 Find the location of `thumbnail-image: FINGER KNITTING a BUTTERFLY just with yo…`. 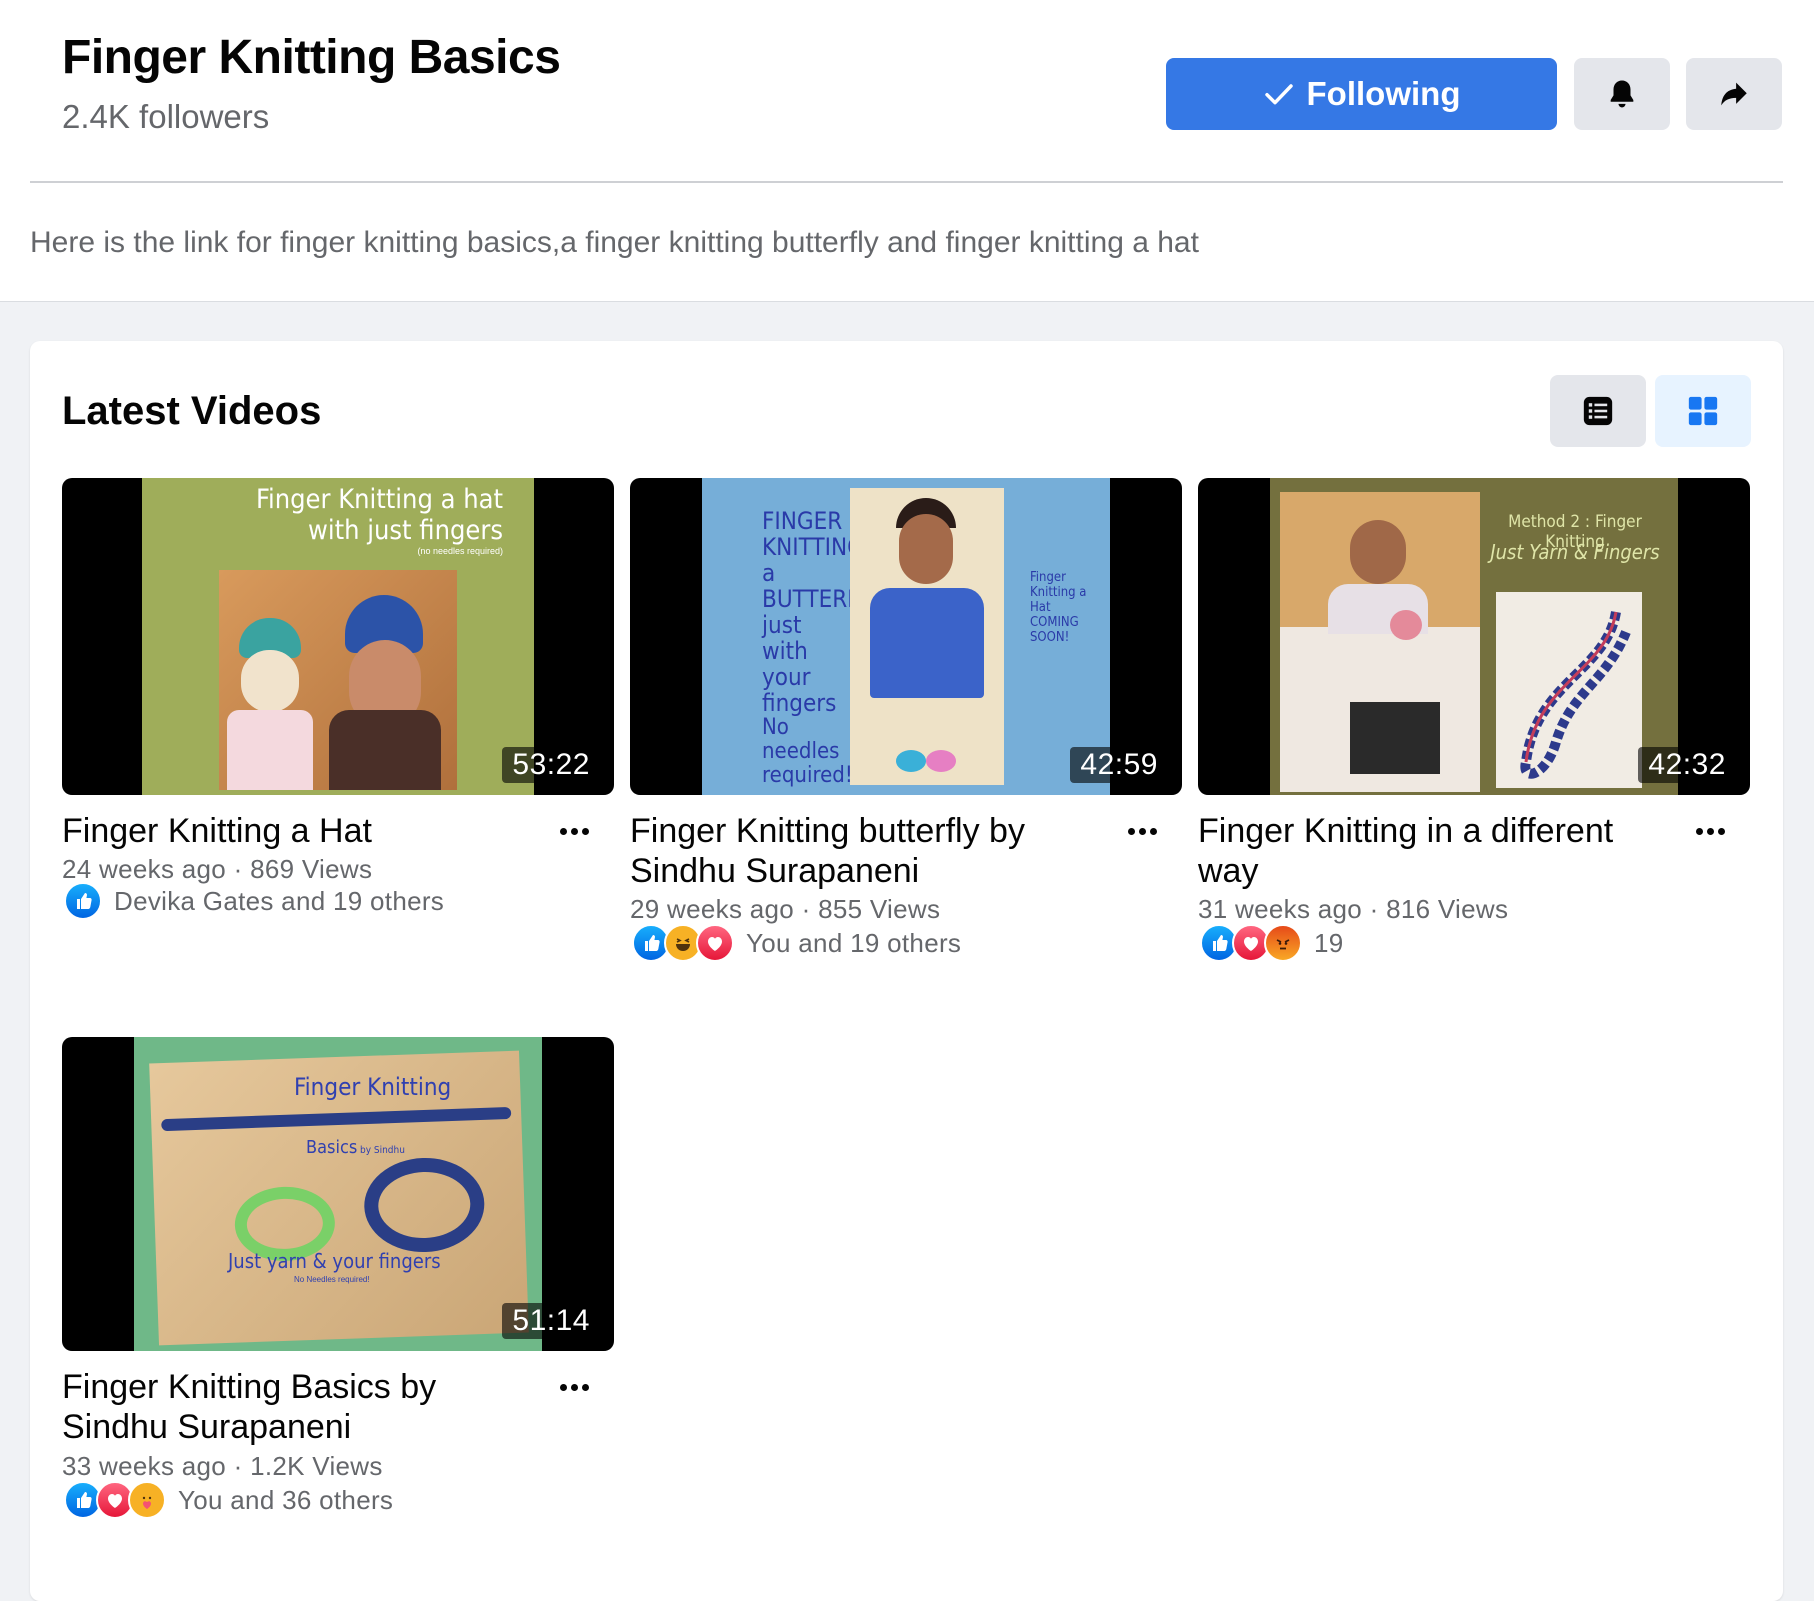

thumbnail-image: FINGER KNITTING a BUTTERFLY just with yo… is located at coordinates (906, 636).